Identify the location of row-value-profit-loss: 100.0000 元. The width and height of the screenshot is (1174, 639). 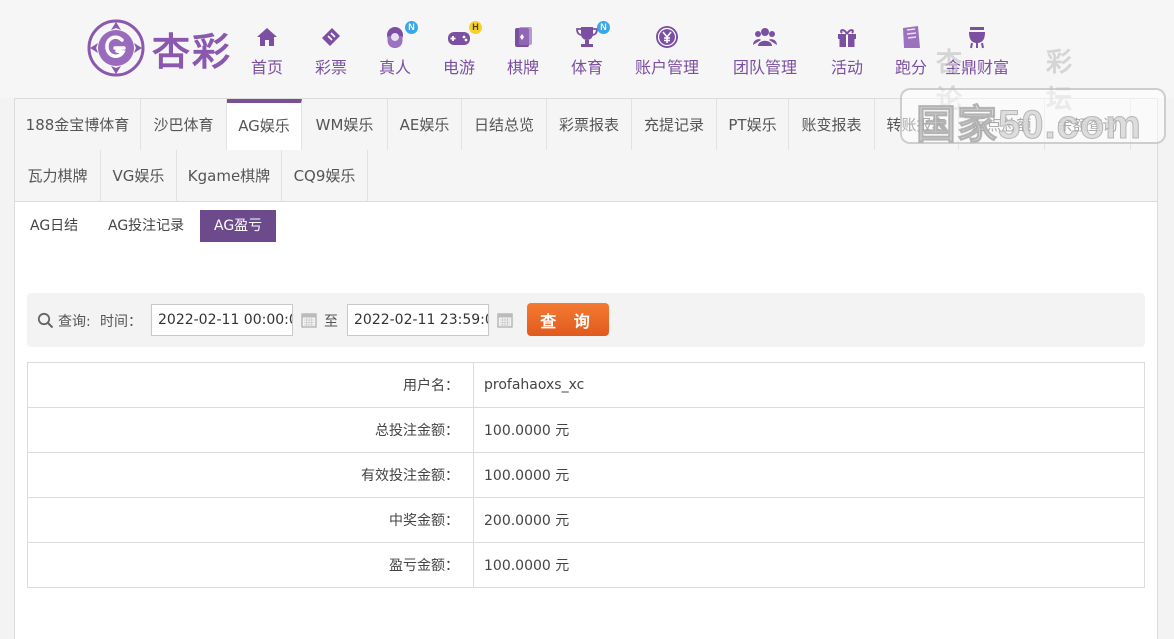
(809, 565).